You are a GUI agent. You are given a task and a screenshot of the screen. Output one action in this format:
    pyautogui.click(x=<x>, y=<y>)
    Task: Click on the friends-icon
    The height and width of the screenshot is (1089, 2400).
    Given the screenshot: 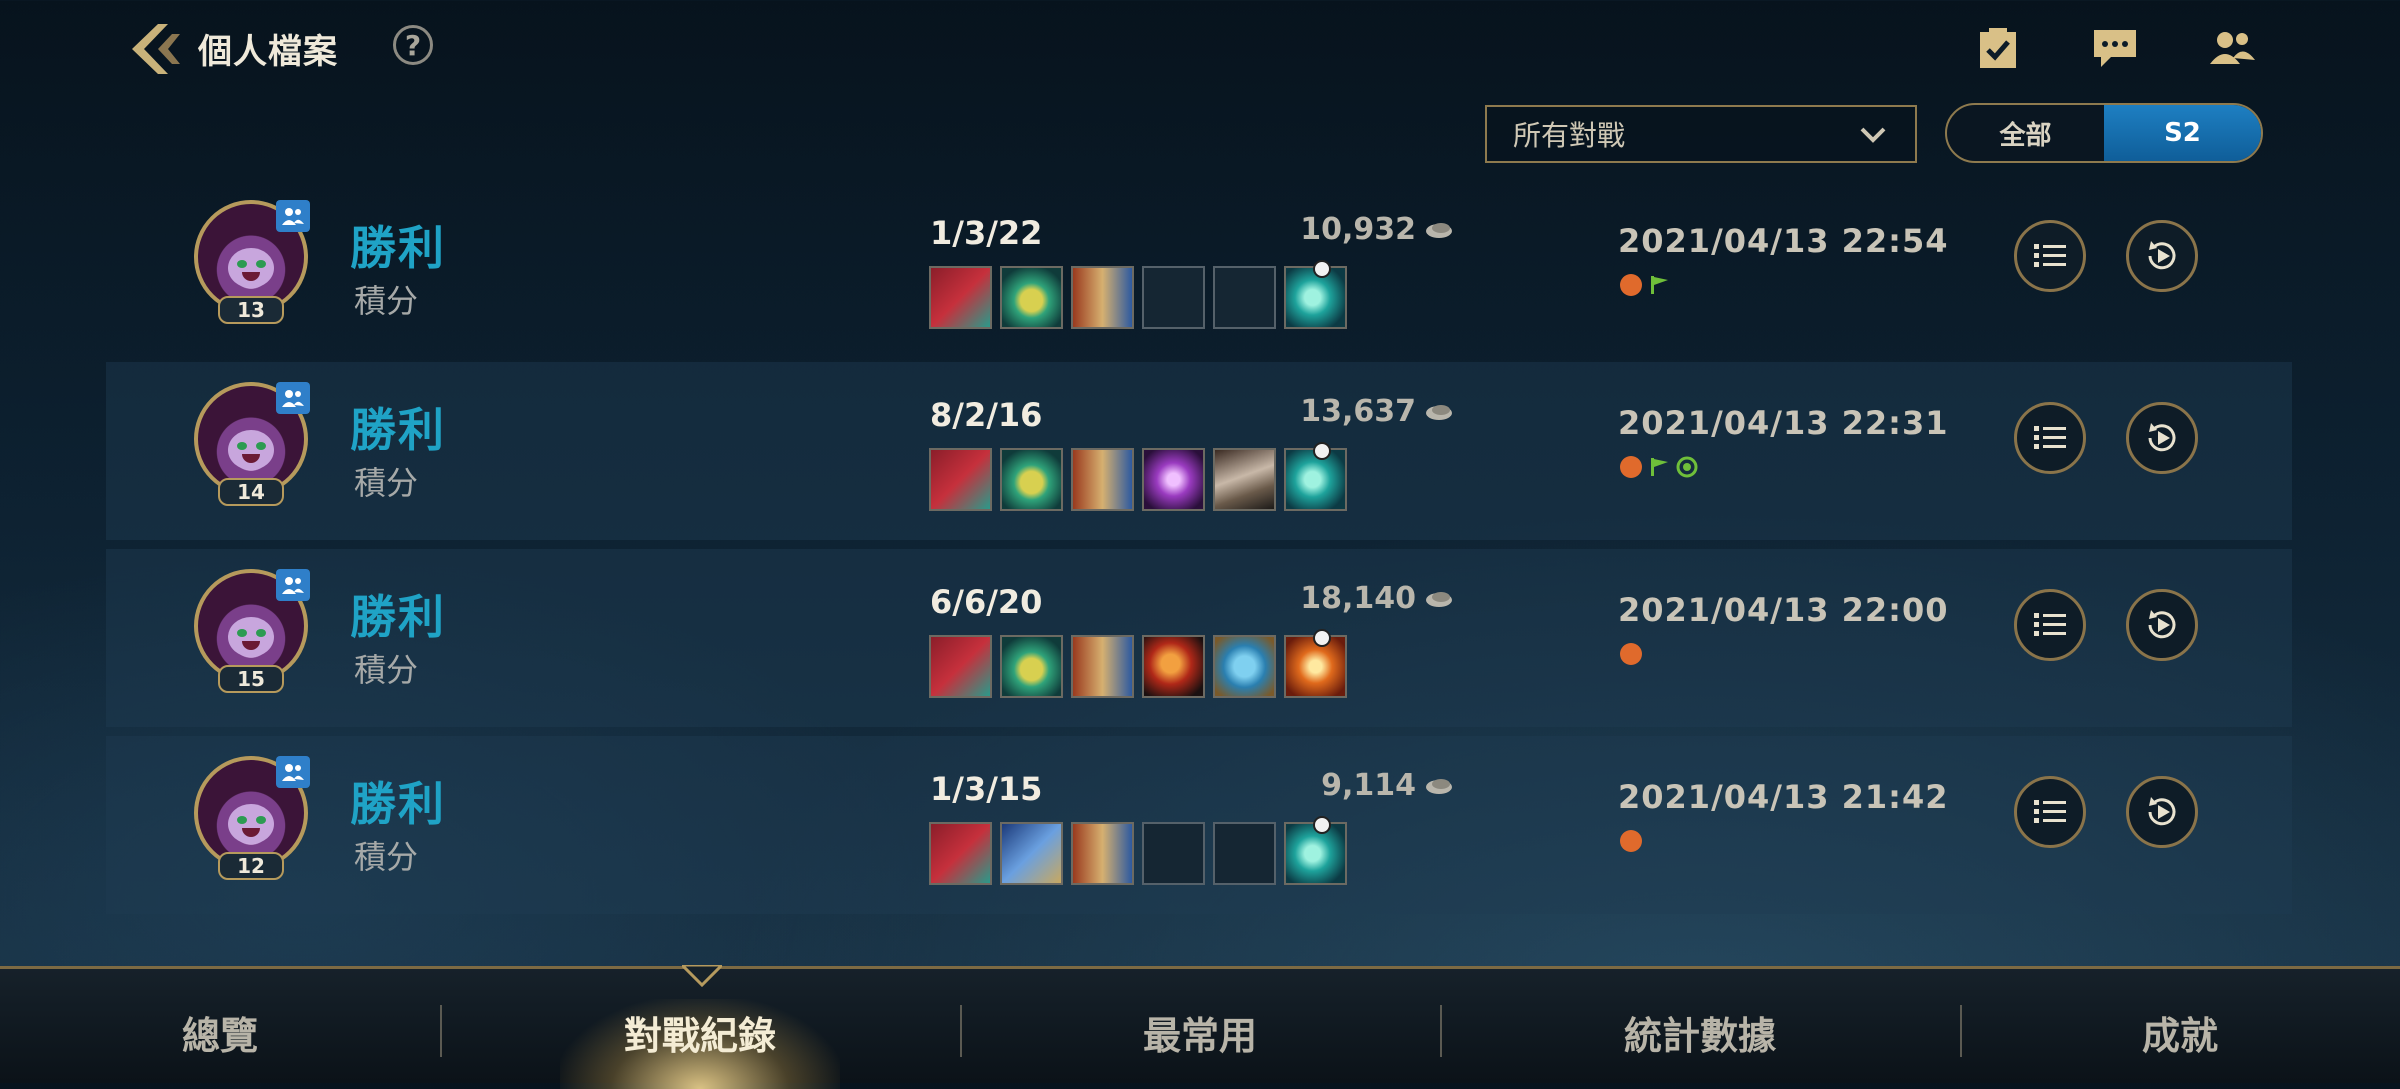 What is the action you would take?
    pyautogui.click(x=2232, y=48)
    